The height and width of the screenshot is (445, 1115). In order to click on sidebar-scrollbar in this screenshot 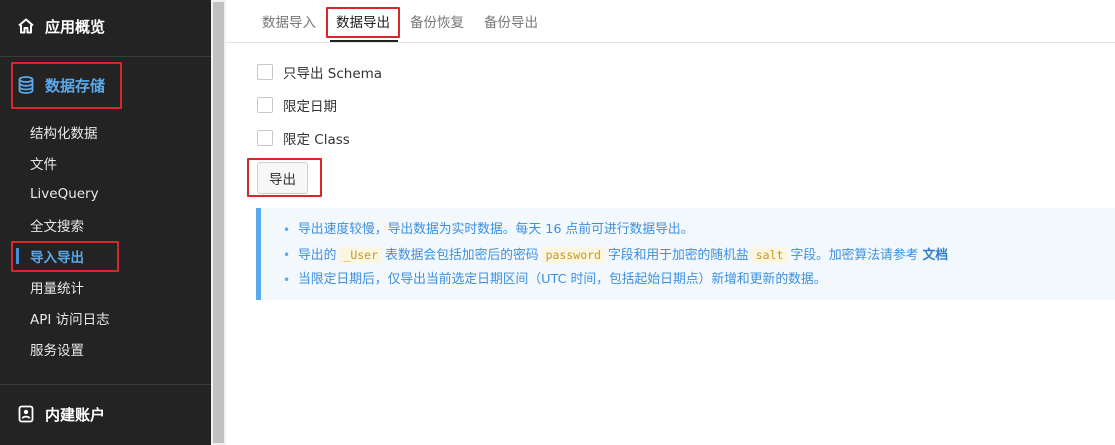, I will do `click(218, 222)`.